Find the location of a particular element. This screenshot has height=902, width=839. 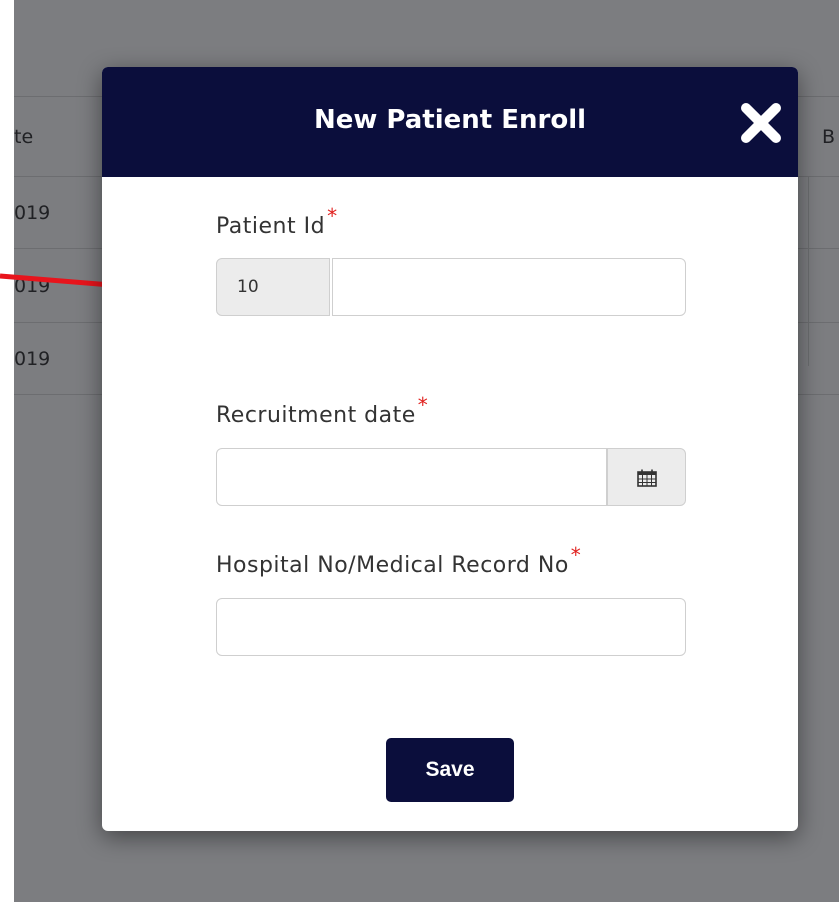

patient-id-input is located at coordinates (509, 287).